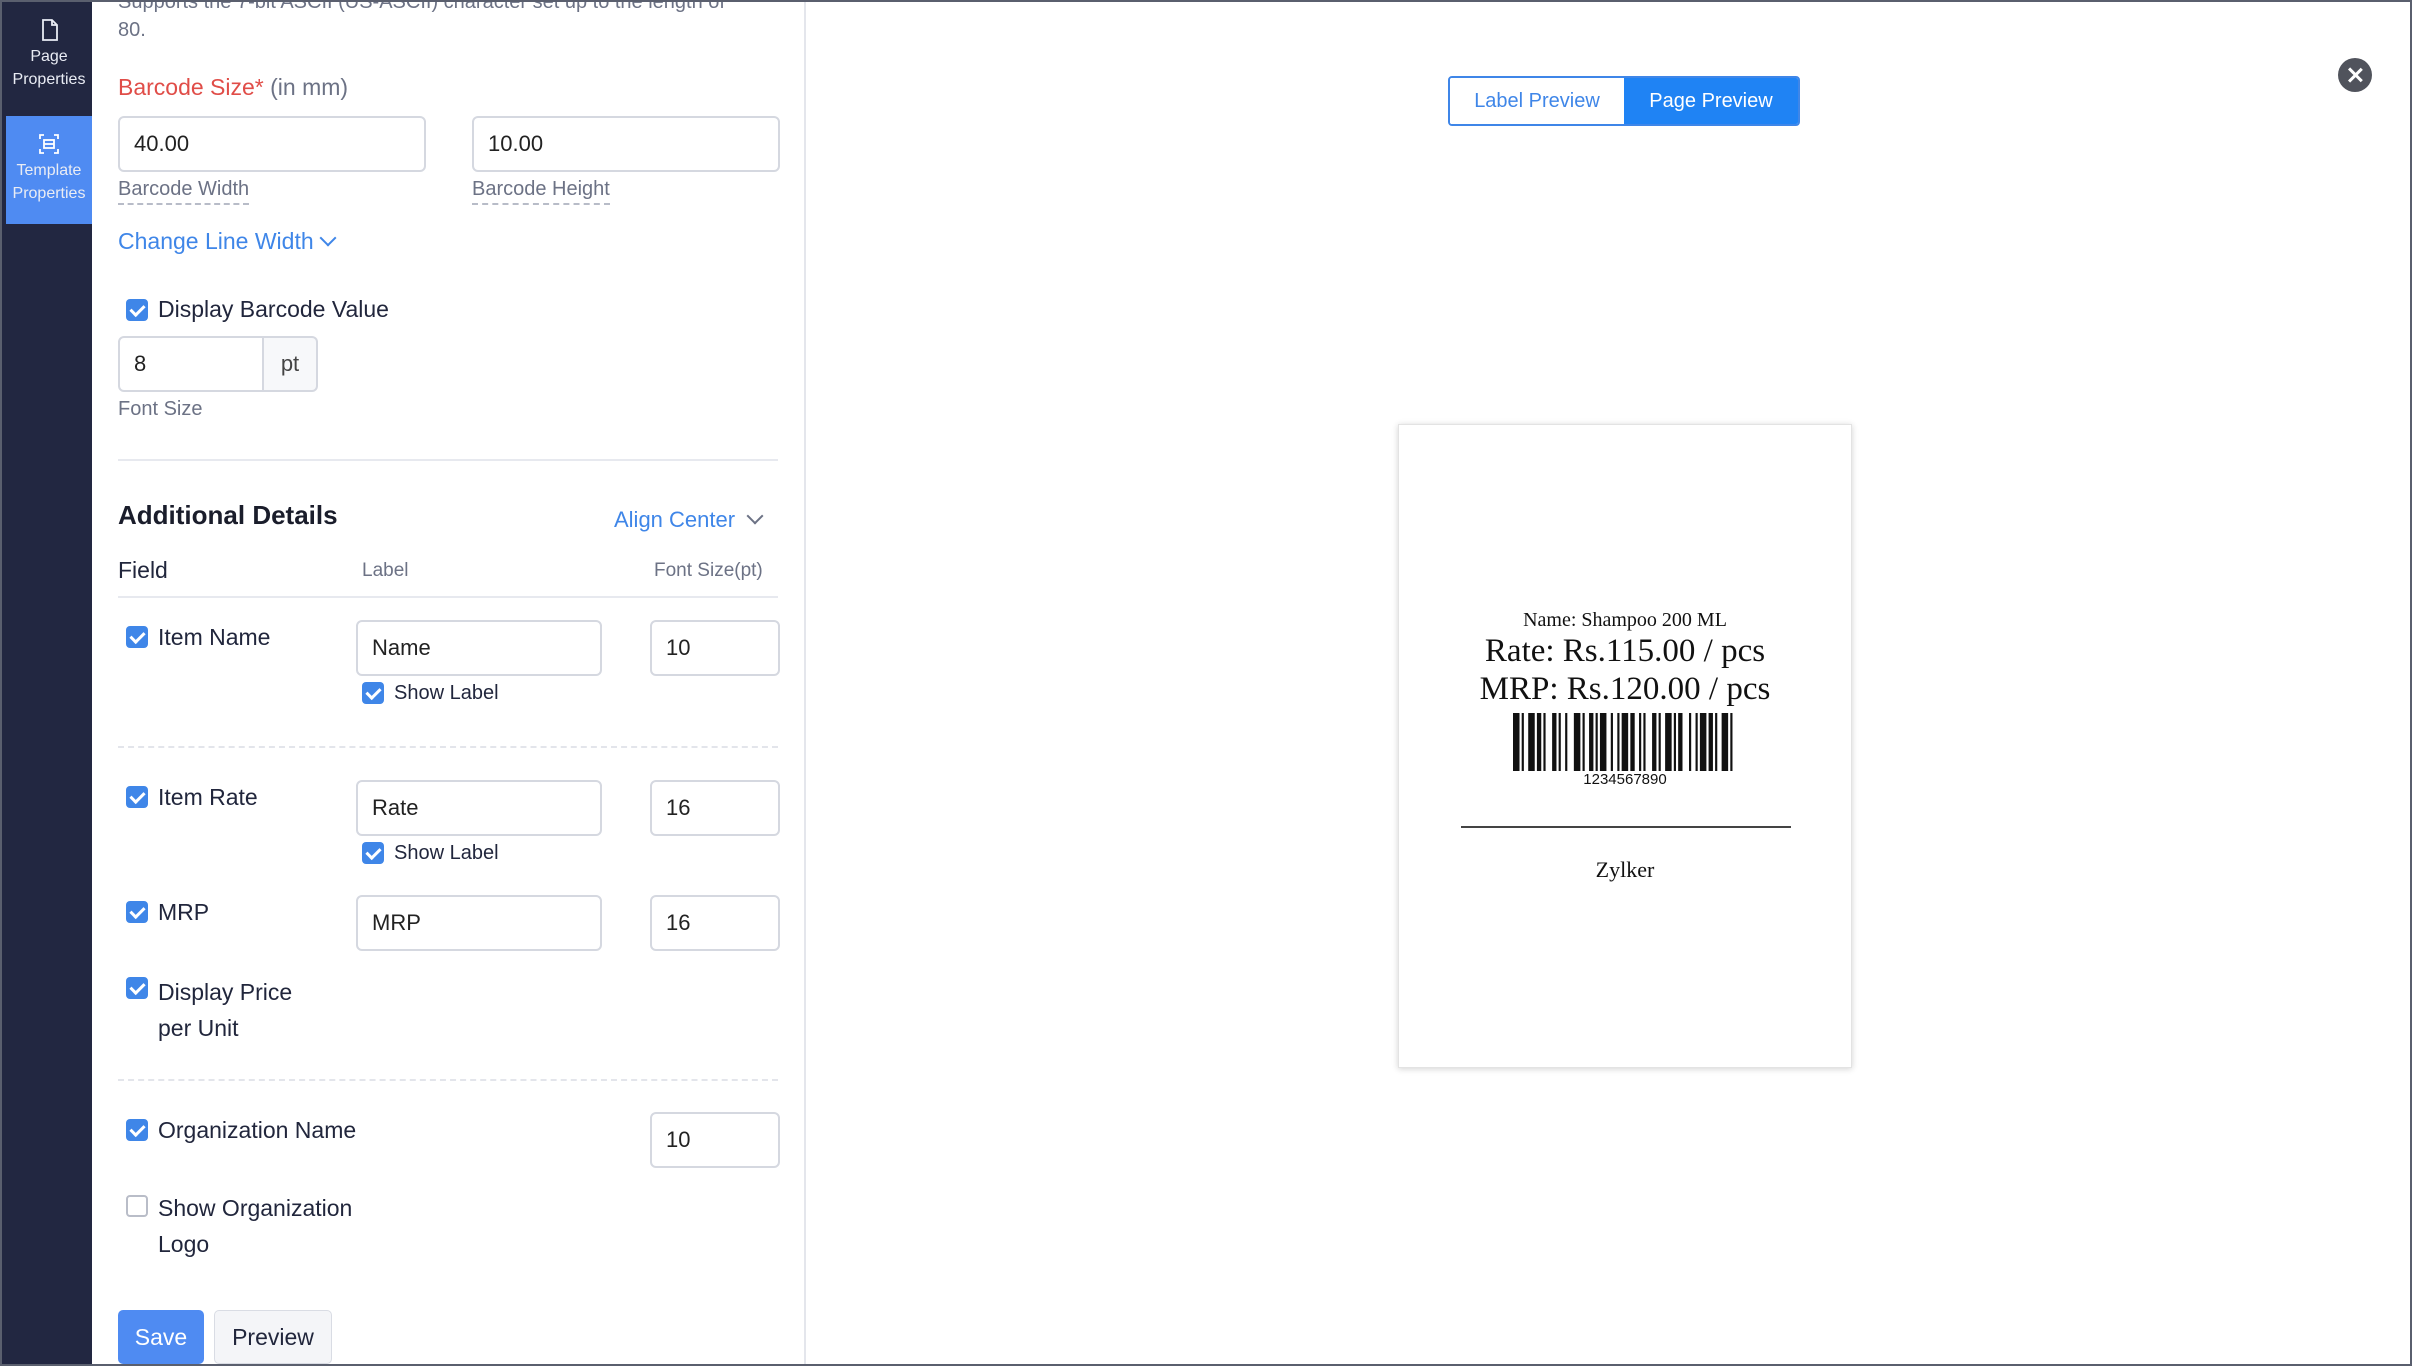  What do you see at coordinates (479, 808) in the screenshot?
I see `item-rate-label-input: Rate` at bounding box center [479, 808].